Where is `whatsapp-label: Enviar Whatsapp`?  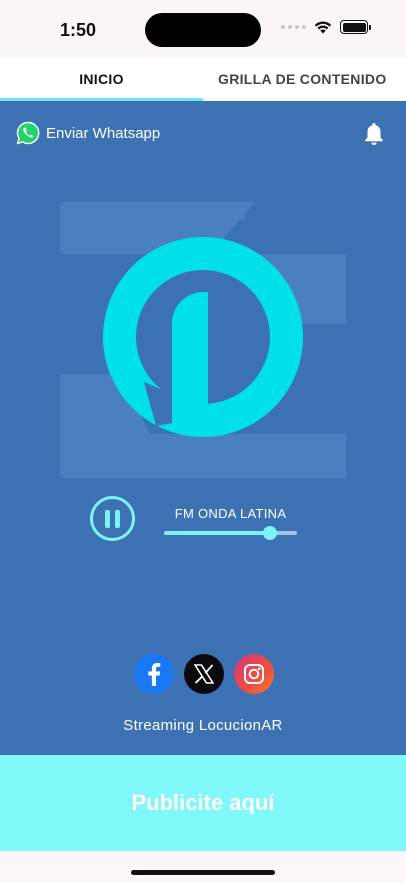 whatsapp-label: Enviar Whatsapp is located at coordinates (103, 133).